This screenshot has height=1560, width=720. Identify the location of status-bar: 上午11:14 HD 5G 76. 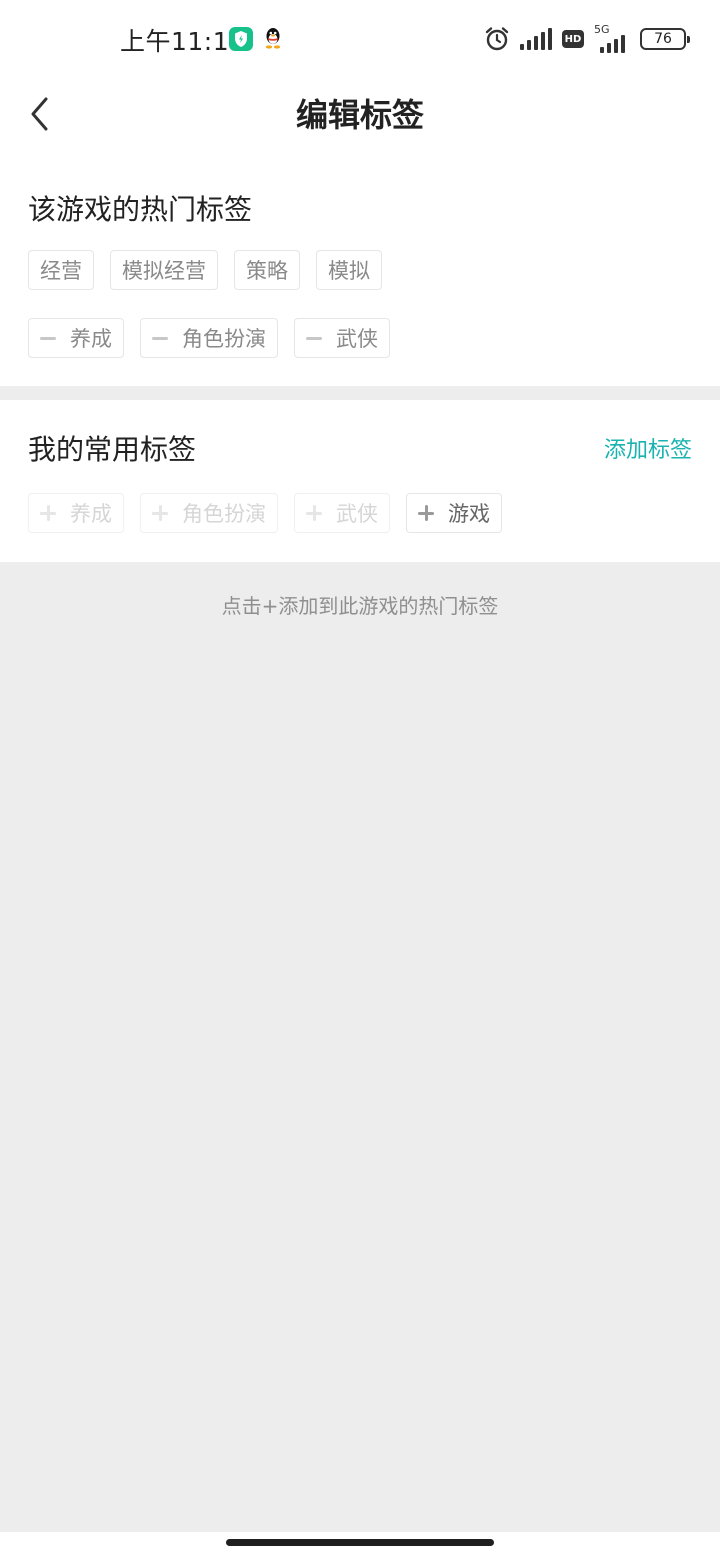
(360, 39).